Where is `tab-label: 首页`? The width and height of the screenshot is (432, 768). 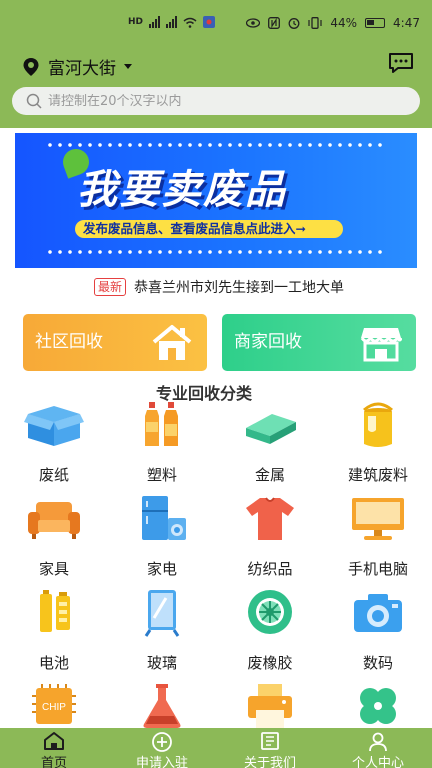
tab-label: 首页 is located at coordinates (53, 762).